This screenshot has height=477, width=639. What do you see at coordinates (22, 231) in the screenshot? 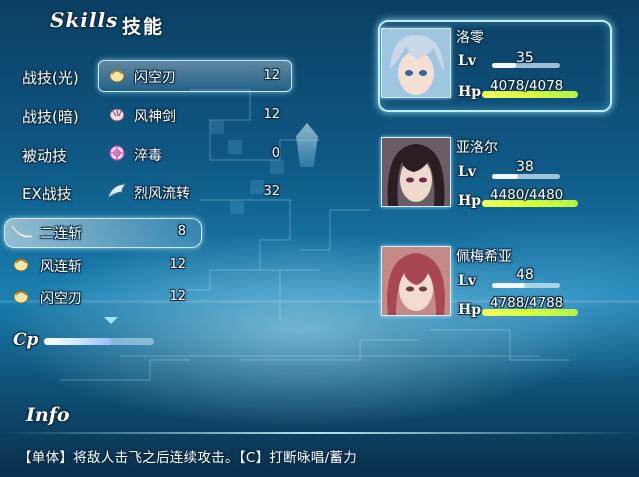
I see `slash-icon` at bounding box center [22, 231].